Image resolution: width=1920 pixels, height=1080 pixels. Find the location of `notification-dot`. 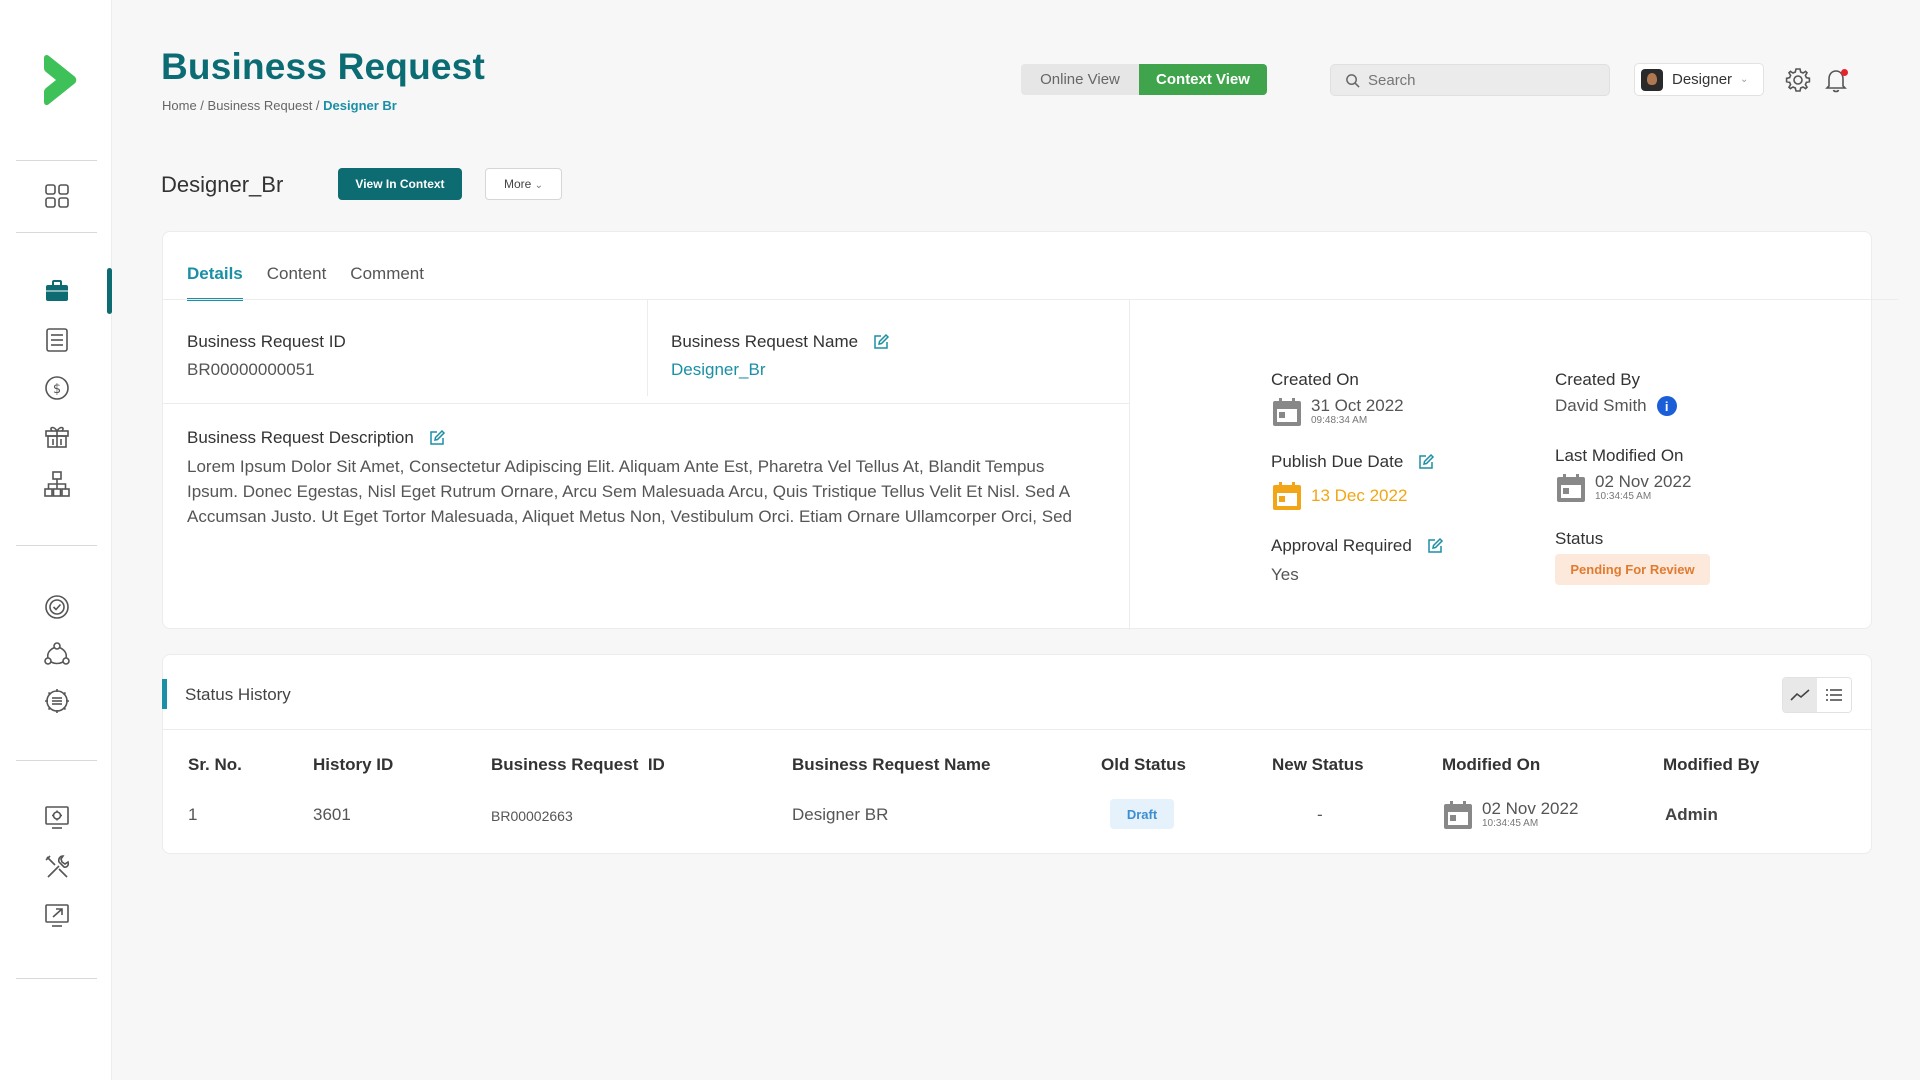

notification-dot is located at coordinates (1844, 72).